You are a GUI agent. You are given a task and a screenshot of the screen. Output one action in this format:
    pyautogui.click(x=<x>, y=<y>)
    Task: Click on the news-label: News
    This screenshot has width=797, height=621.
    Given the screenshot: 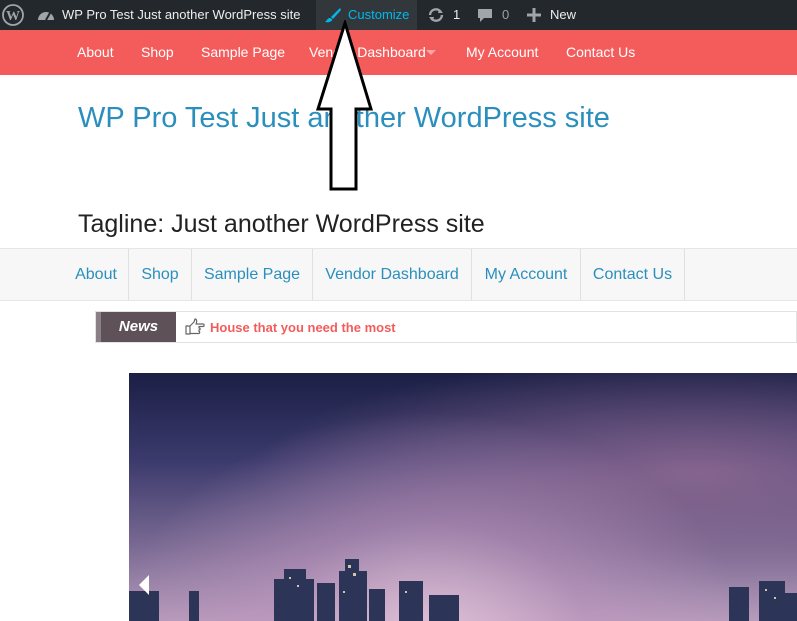 What is the action you would take?
    pyautogui.click(x=136, y=327)
    